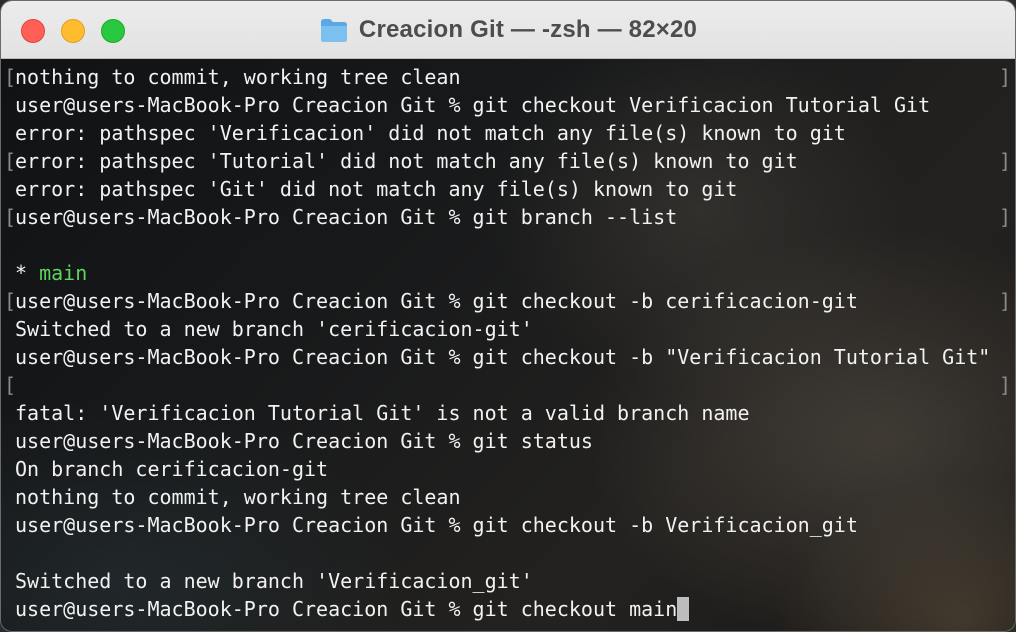 This screenshot has height=632, width=1016. What do you see at coordinates (683, 609) in the screenshot?
I see `text-cursor` at bounding box center [683, 609].